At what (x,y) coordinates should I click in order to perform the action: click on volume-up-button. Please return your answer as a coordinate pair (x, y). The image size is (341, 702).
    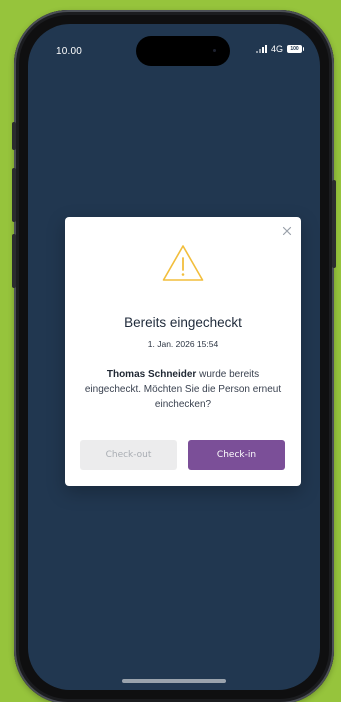
    Looking at the image, I should click on (14, 195).